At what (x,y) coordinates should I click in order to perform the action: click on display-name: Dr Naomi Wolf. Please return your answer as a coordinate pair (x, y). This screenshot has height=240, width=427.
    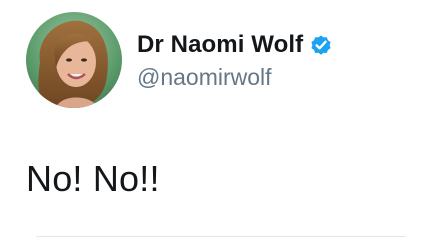
    Looking at the image, I should click on (220, 45).